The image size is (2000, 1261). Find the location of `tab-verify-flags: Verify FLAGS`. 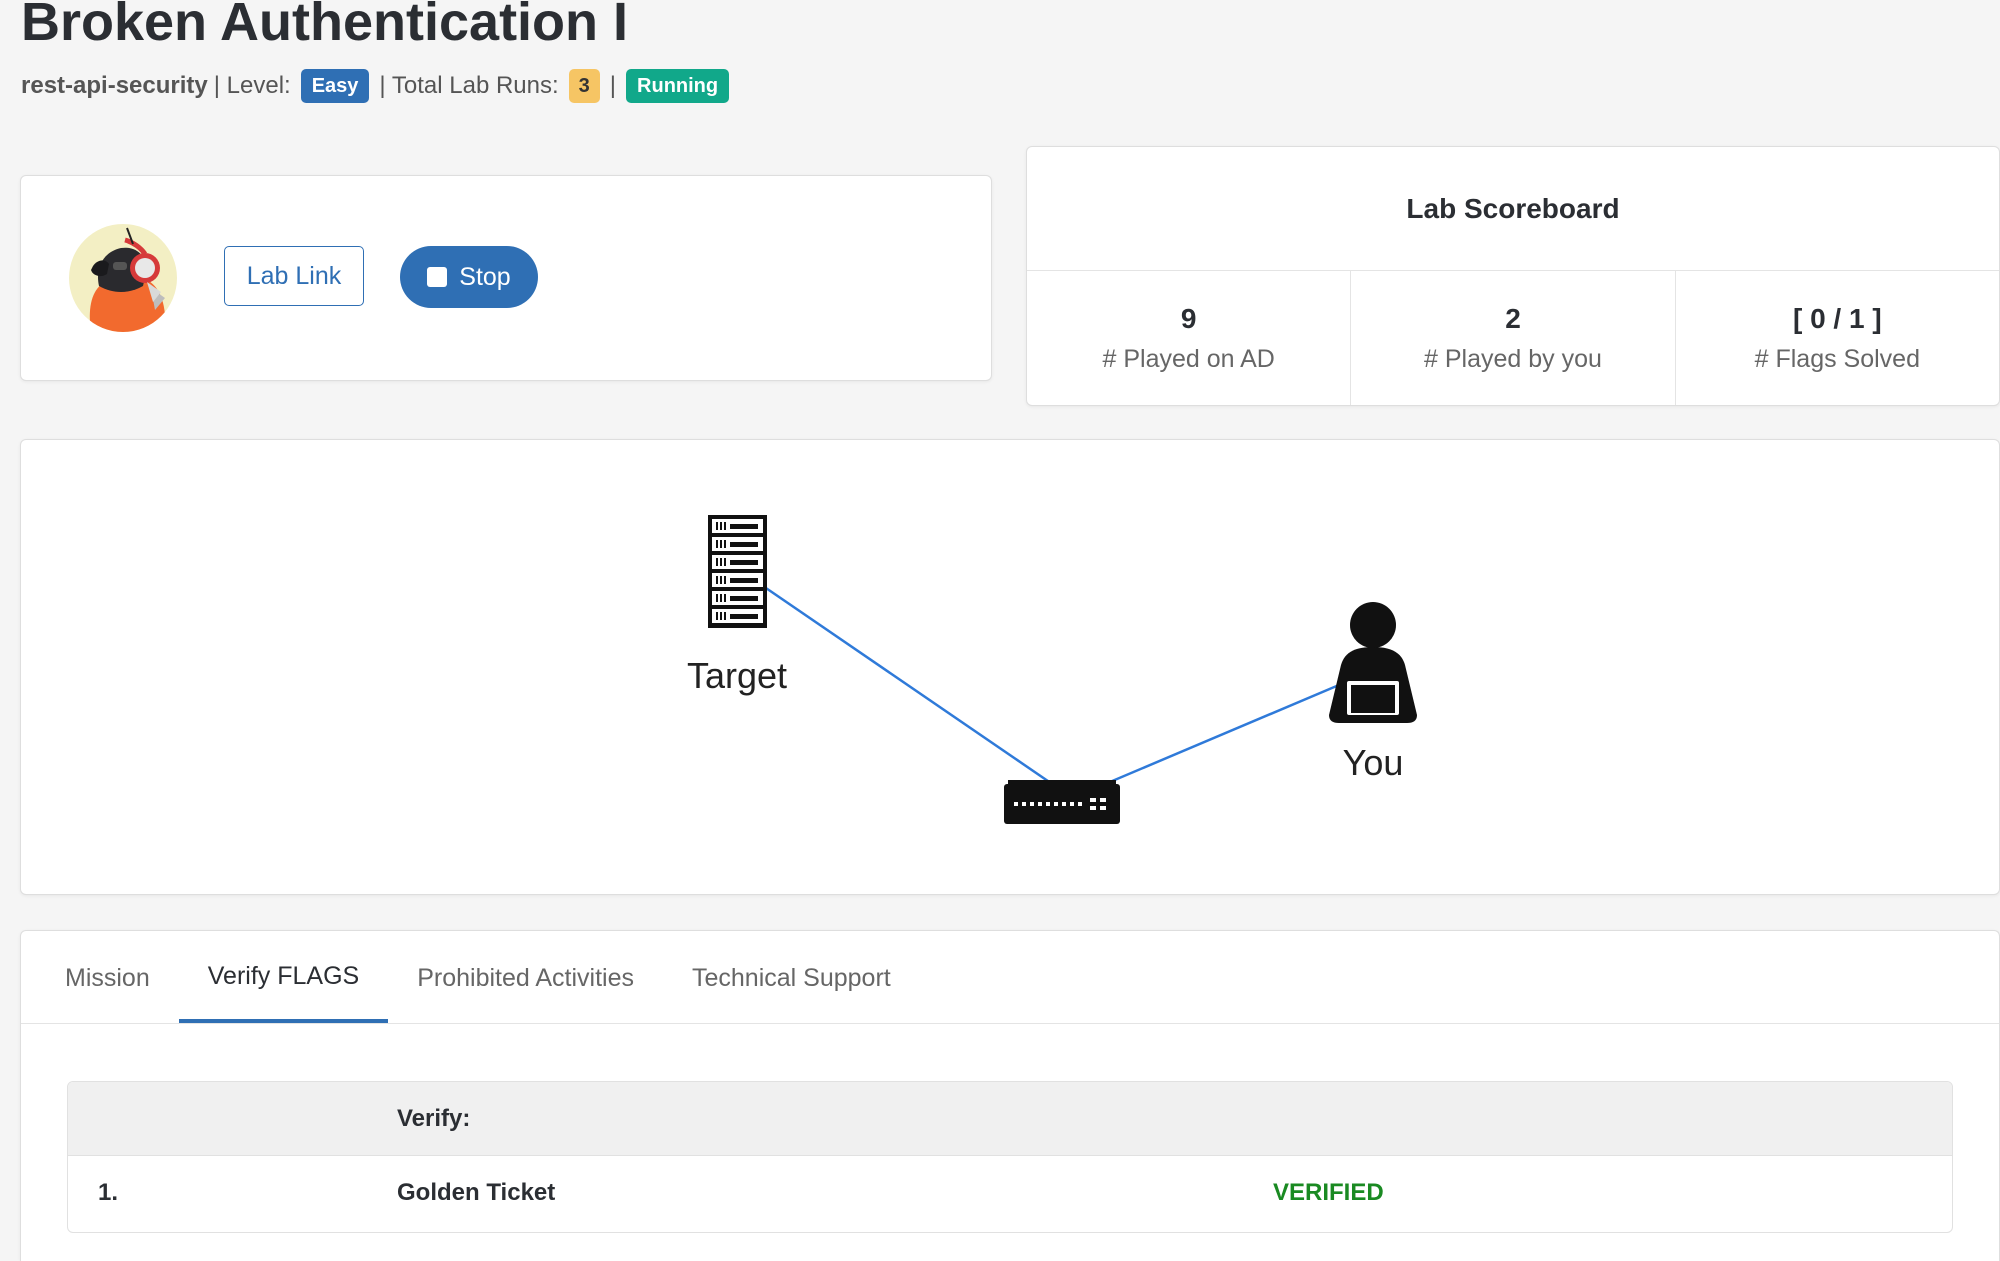

tab-verify-flags: Verify FLAGS is located at coordinates (283, 978).